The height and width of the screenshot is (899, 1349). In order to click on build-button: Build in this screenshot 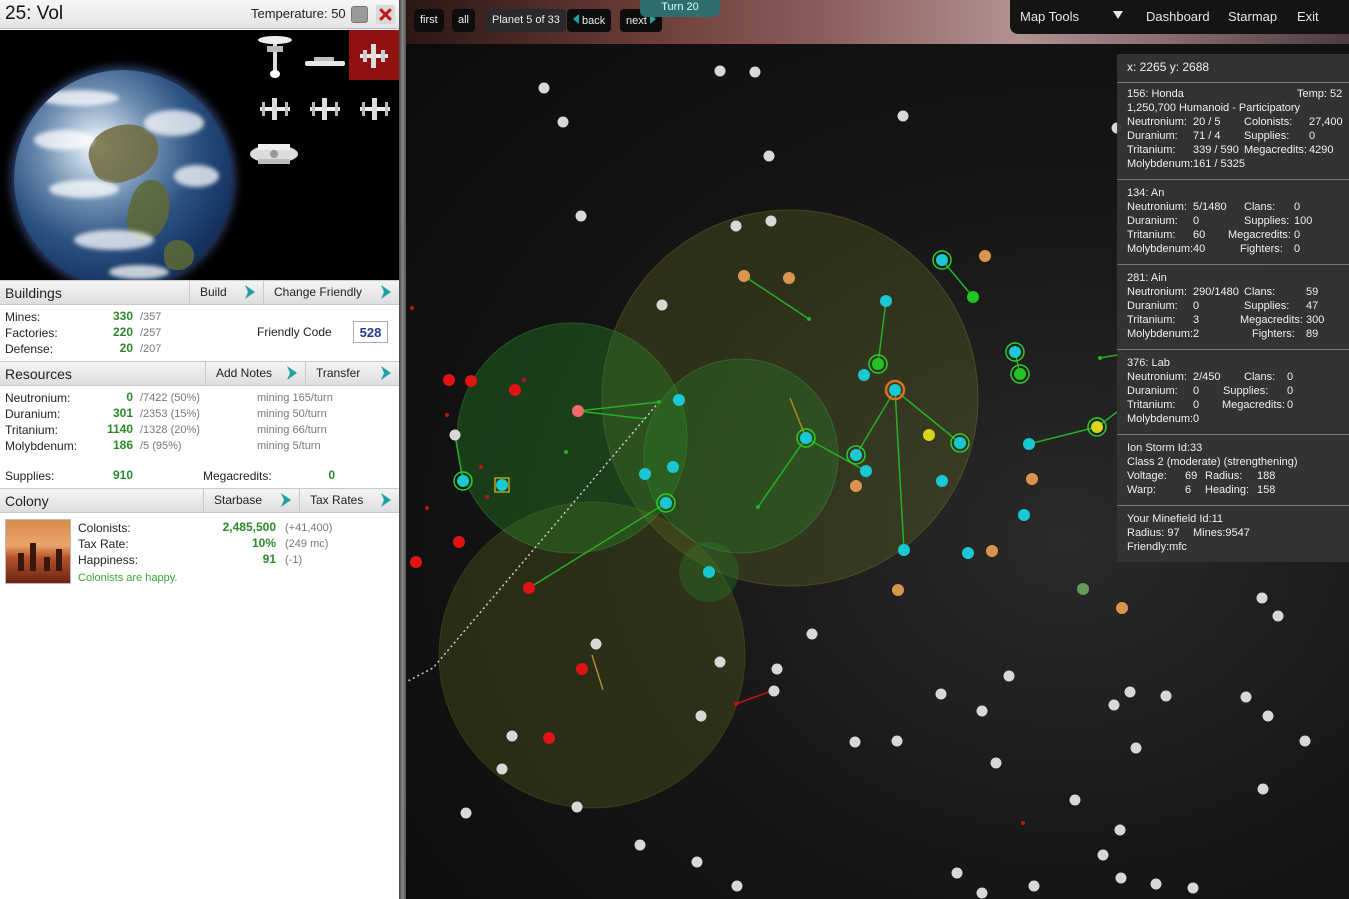, I will do `click(226, 292)`.